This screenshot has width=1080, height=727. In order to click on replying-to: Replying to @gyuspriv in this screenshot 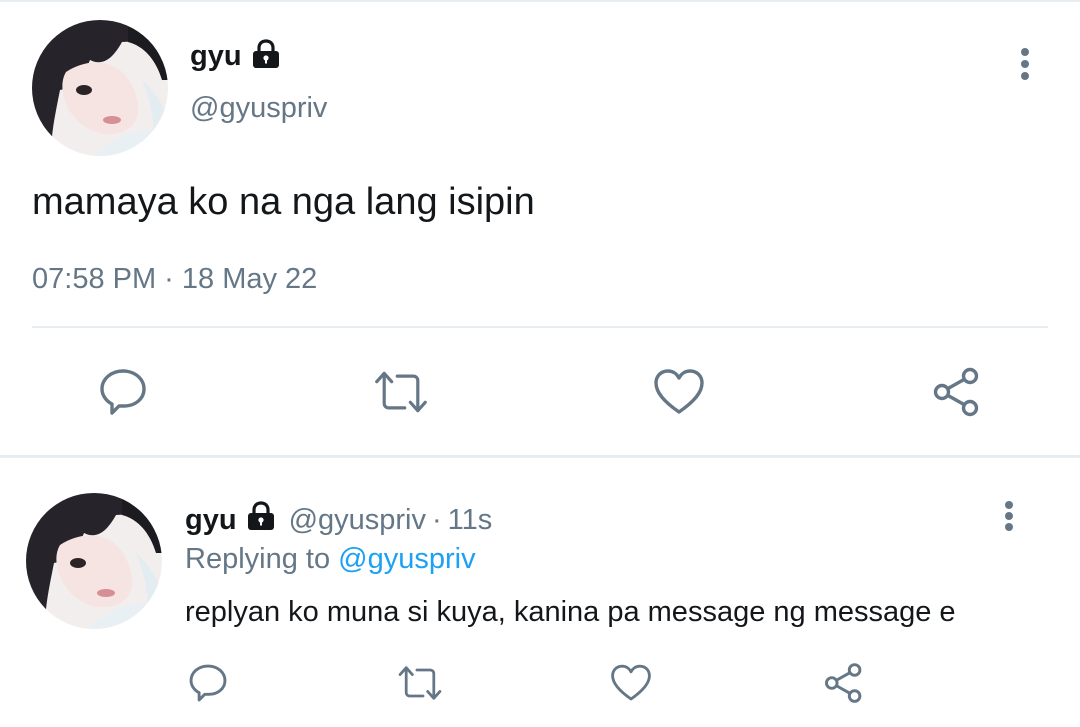, I will do `click(330, 559)`.